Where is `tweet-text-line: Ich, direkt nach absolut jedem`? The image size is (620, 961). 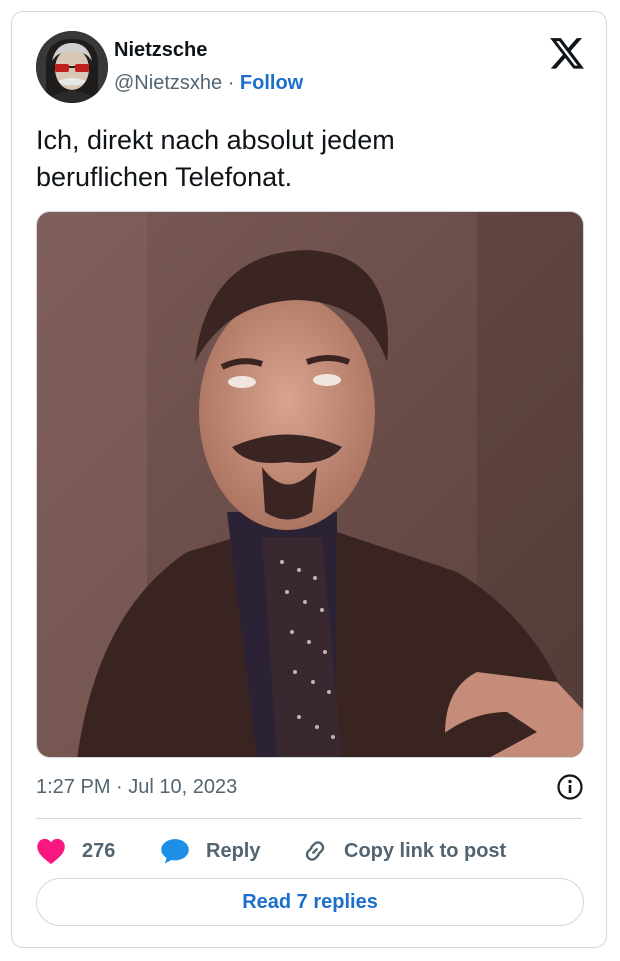 tweet-text-line: Ich, direkt nach absolut jedem is located at coordinates (215, 140).